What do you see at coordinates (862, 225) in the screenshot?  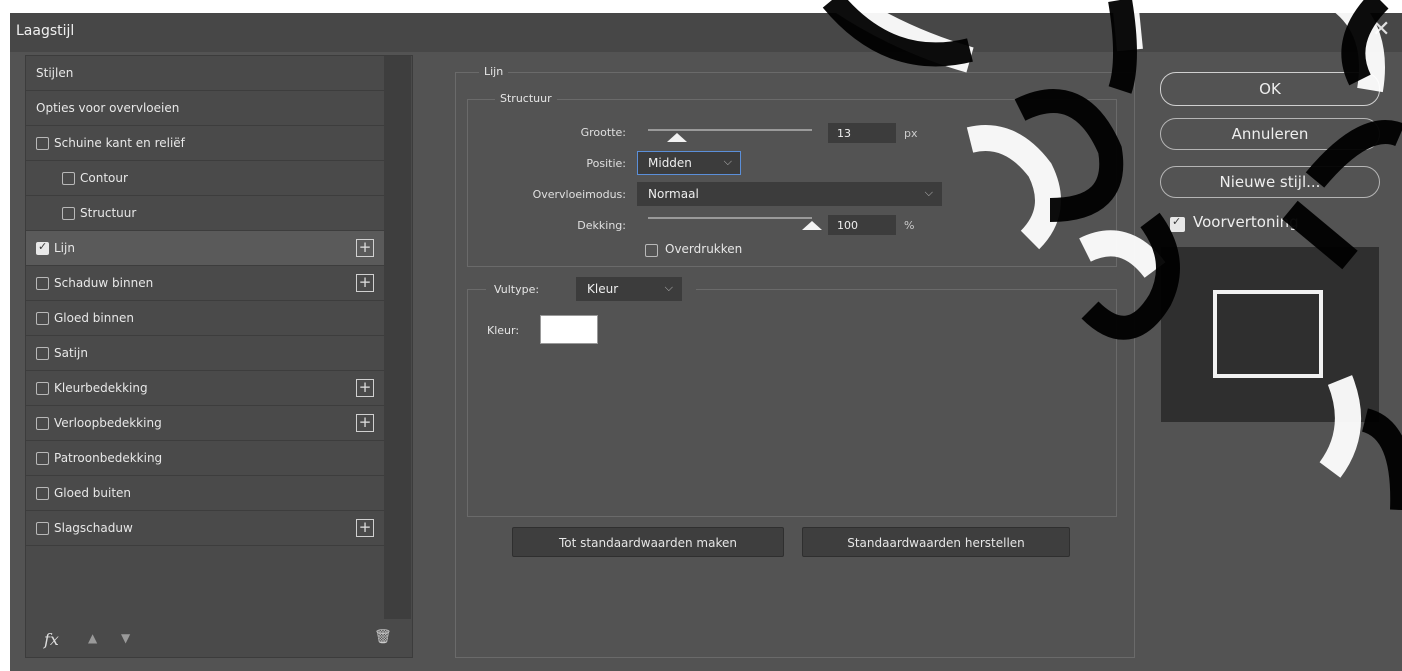 I see `opacity-input: 100` at bounding box center [862, 225].